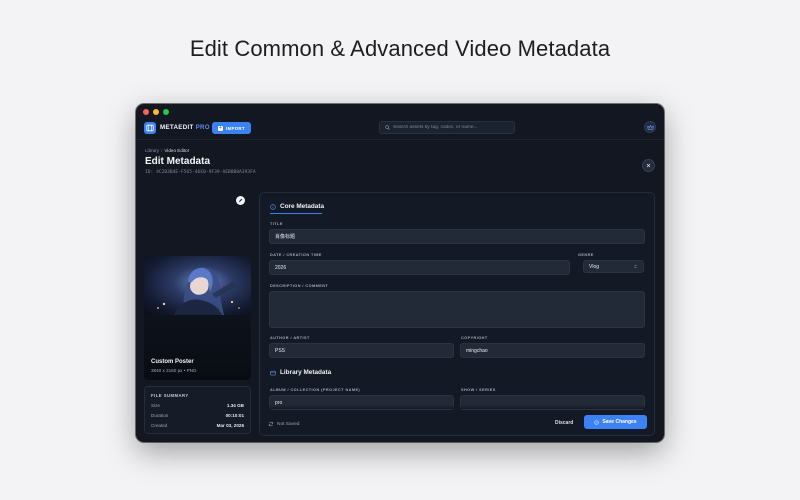 The image size is (800, 500). Describe the element at coordinates (197, 318) in the screenshot. I see `poster-card: Custom Poster 3840 x 2160 px • PNG` at that location.